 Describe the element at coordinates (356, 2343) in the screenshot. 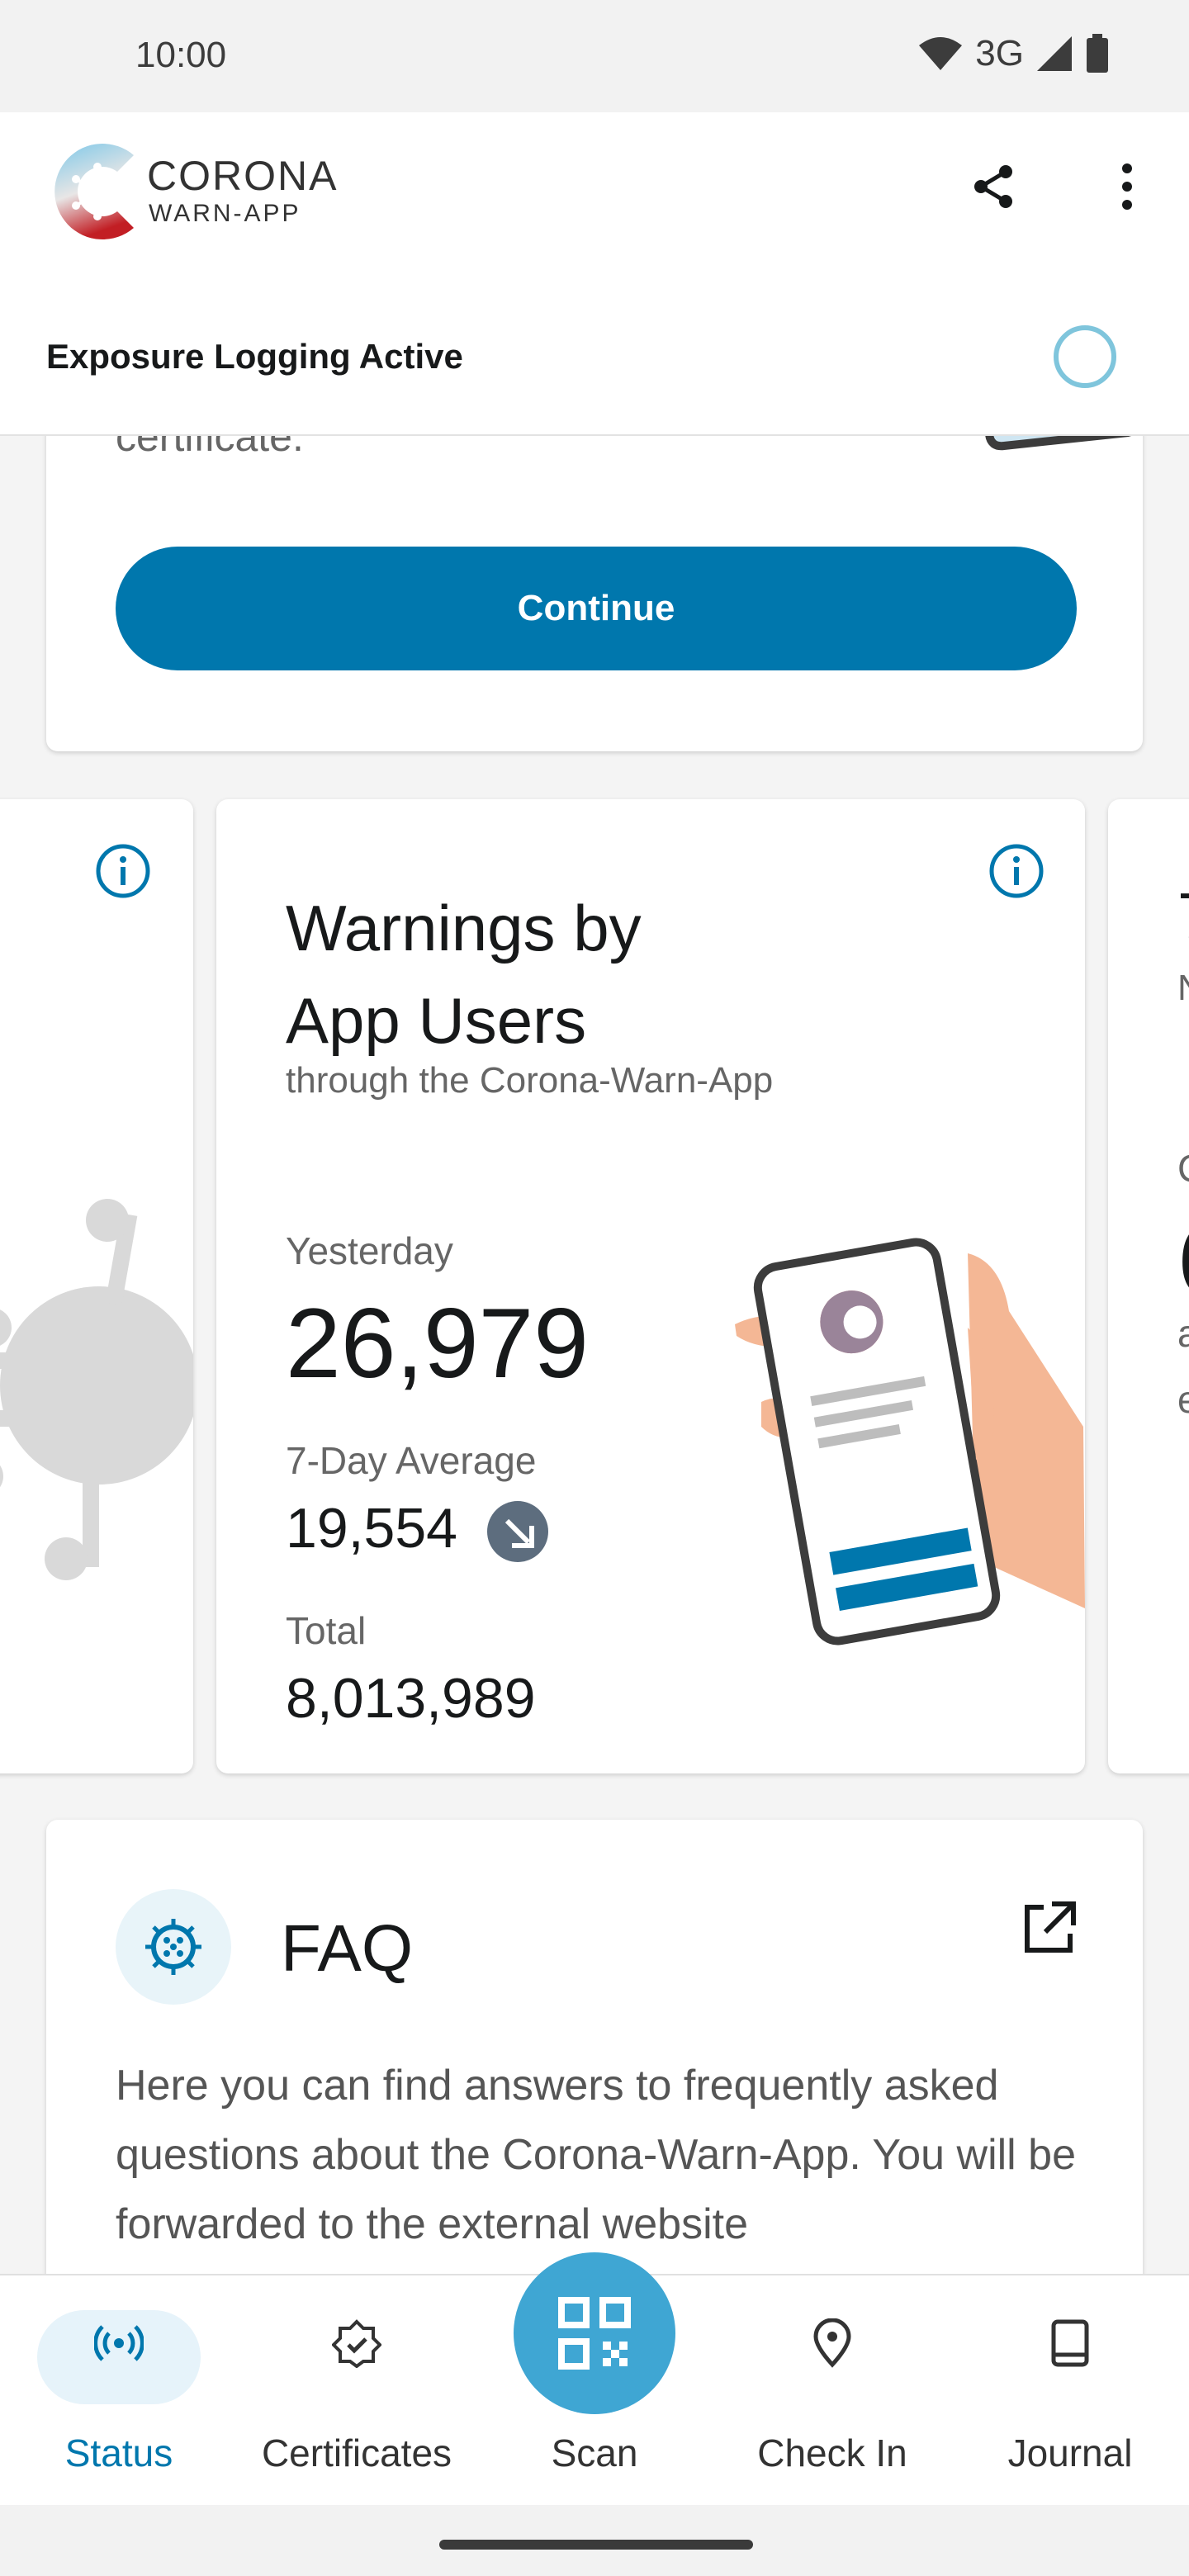

I see `certificate-badge-icon` at that location.